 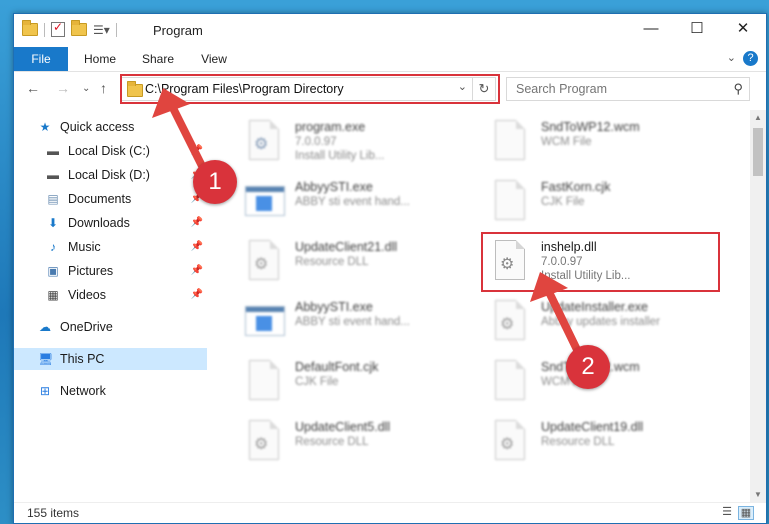 I want to click on step-2-badge: 2, so click(x=588, y=367).